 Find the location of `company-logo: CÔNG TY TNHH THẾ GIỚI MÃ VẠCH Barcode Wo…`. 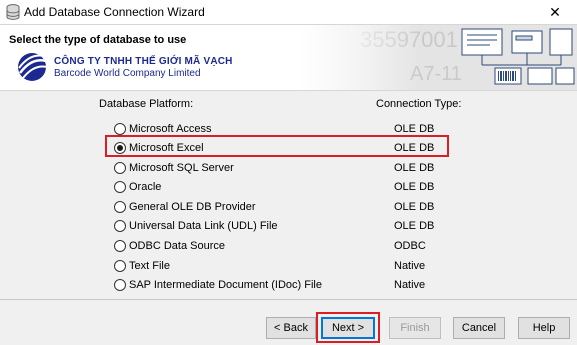

company-logo: CÔNG TY TNHH THẾ GIỚI MÃ VẠCH Barcode Wo… is located at coordinates (123, 67).